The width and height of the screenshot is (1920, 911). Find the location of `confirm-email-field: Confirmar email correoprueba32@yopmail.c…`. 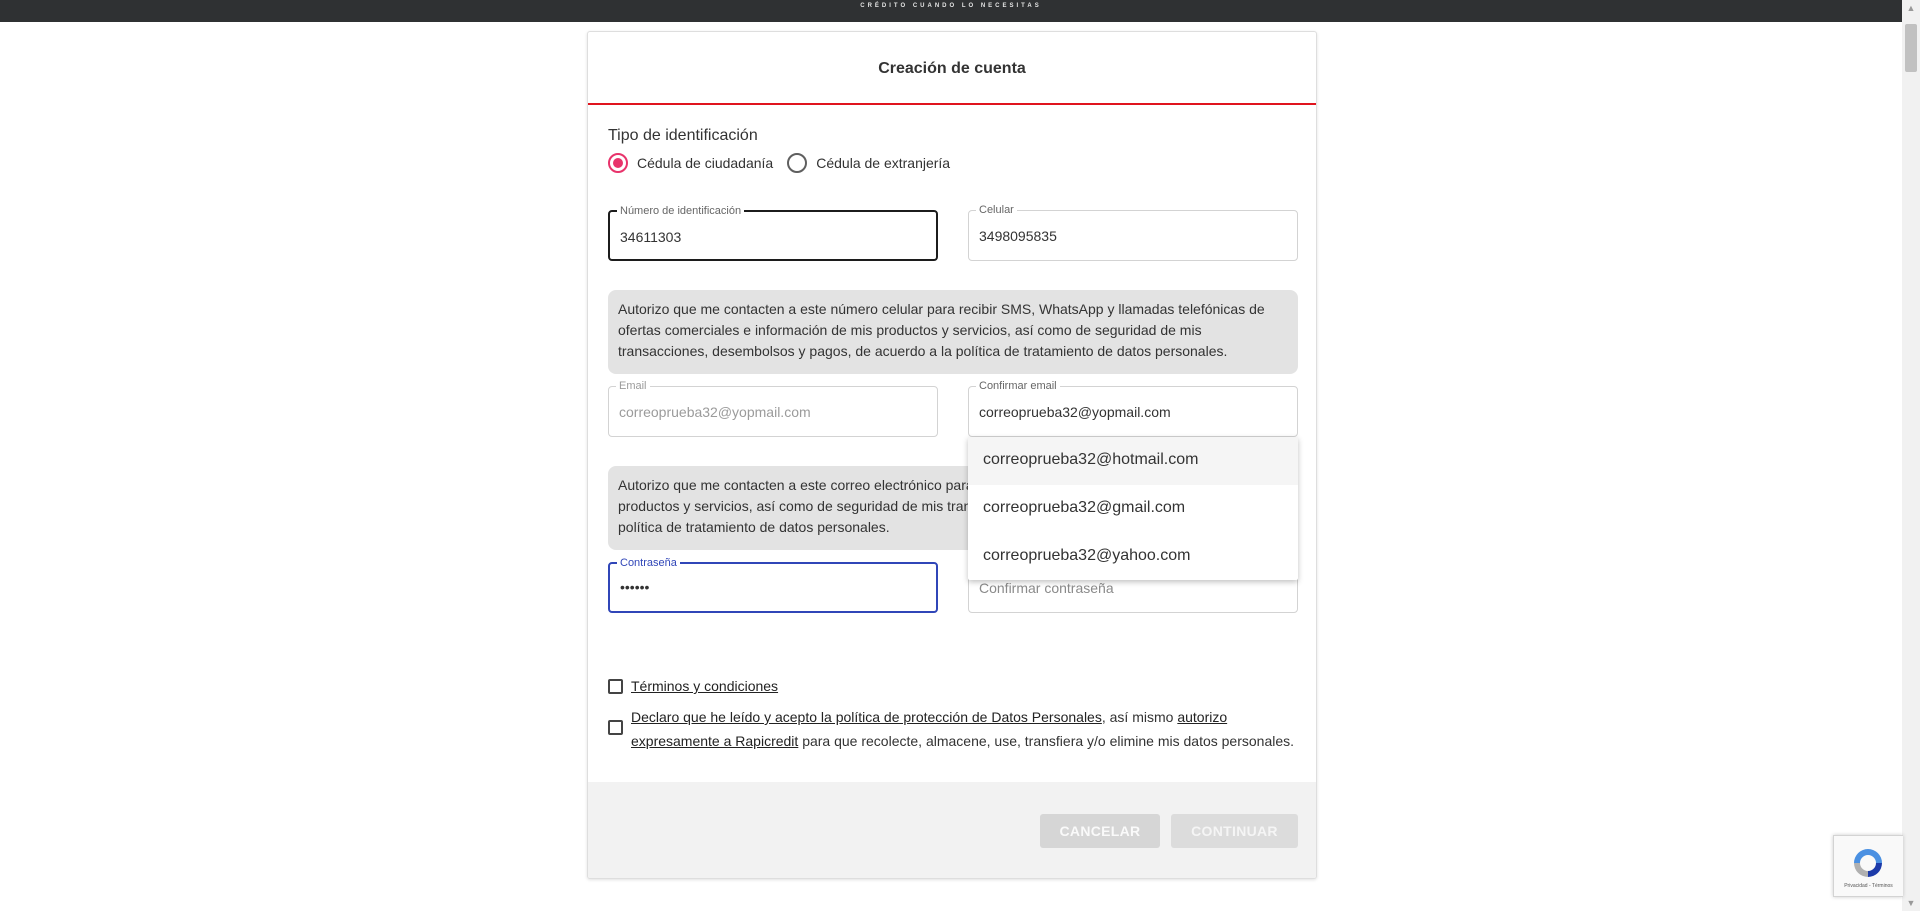

confirm-email-field: Confirmar email correoprueba32@yopmail.c… is located at coordinates (1133, 408).